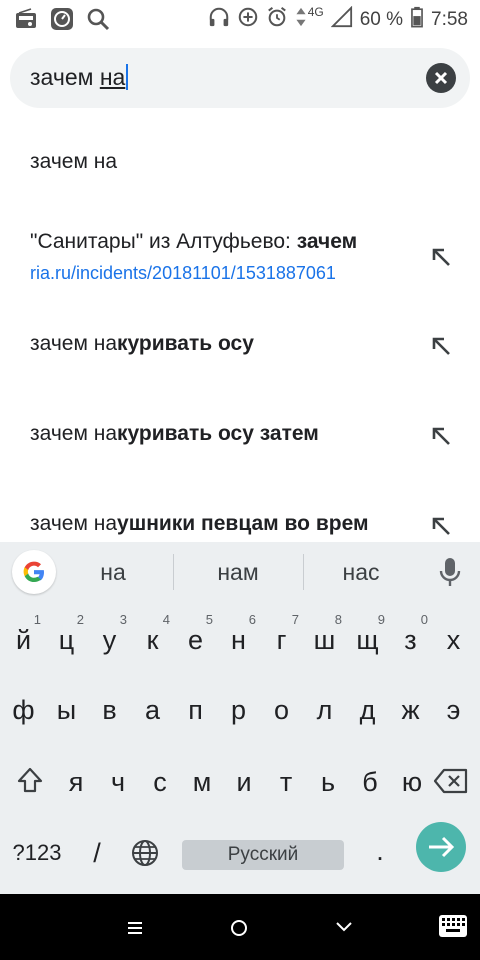 The width and height of the screenshot is (480, 960). I want to click on key: ю, so click(412, 782).